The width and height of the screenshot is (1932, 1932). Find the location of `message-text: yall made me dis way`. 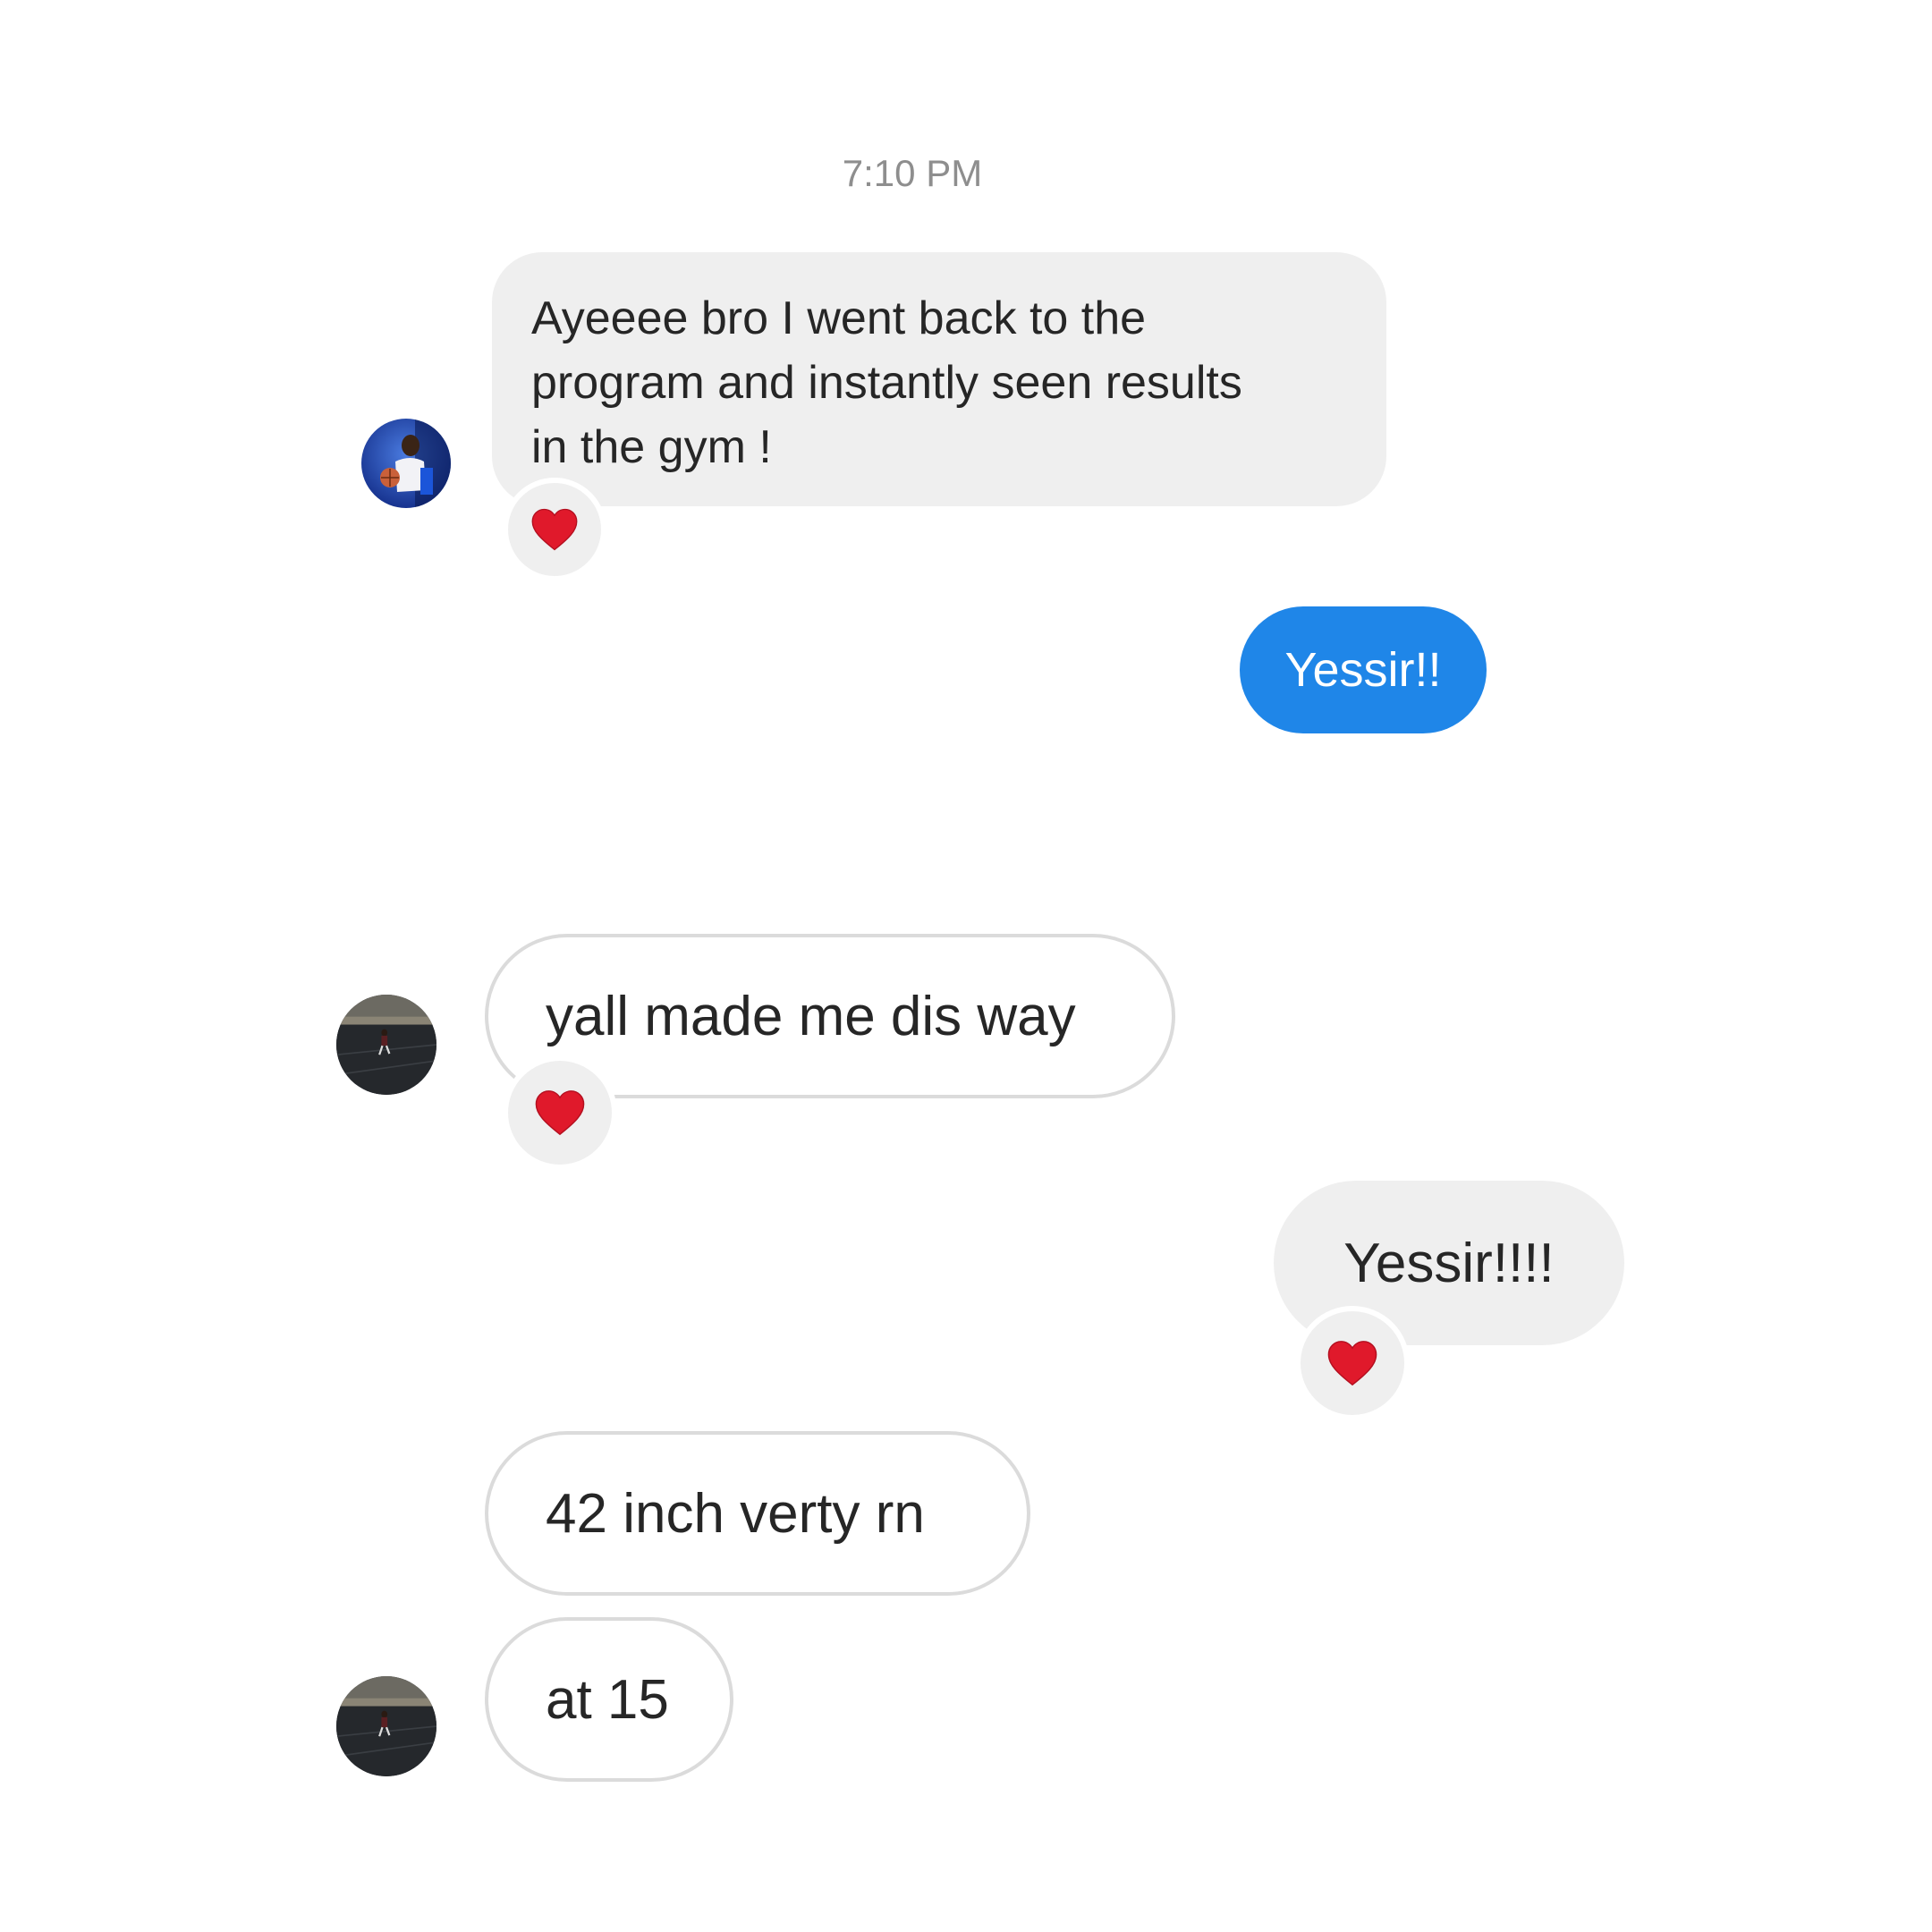

message-text: yall made me dis way is located at coordinates (811, 1016).